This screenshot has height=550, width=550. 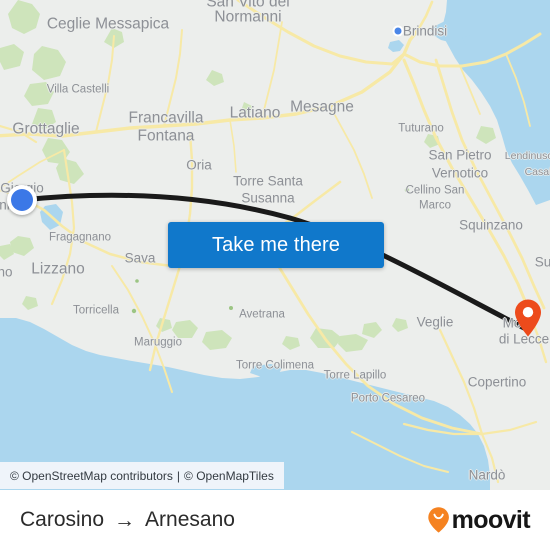 I want to click on take-me-there-label: Take me there, so click(x=276, y=244).